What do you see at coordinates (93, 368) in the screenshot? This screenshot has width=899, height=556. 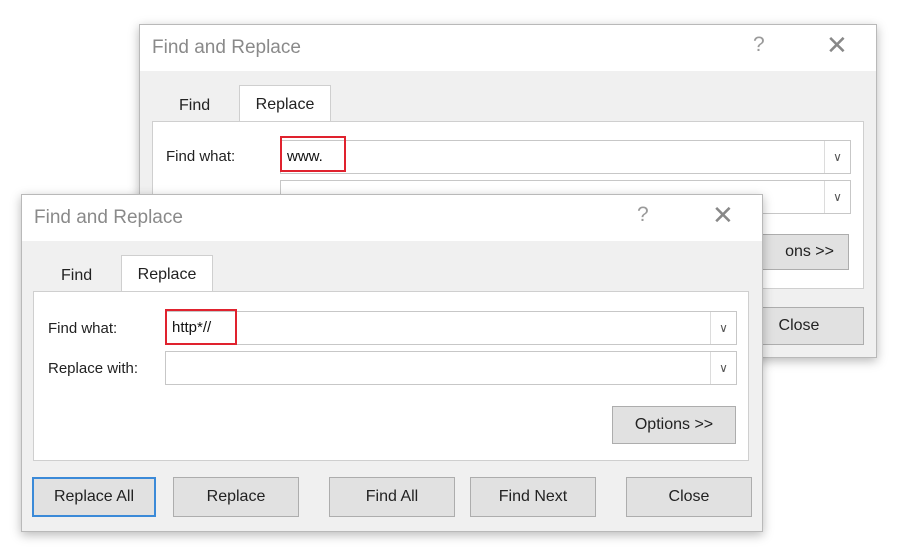 I see `replace-with-label: Replace with:` at bounding box center [93, 368].